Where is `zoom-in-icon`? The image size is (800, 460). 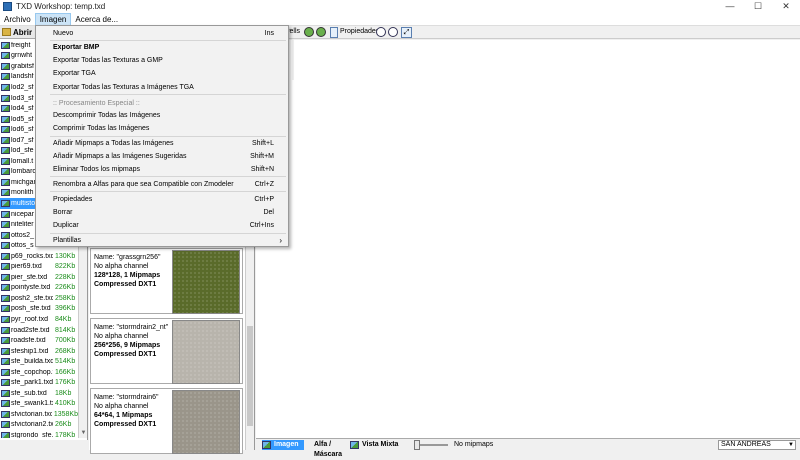
zoom-in-icon is located at coordinates (381, 32).